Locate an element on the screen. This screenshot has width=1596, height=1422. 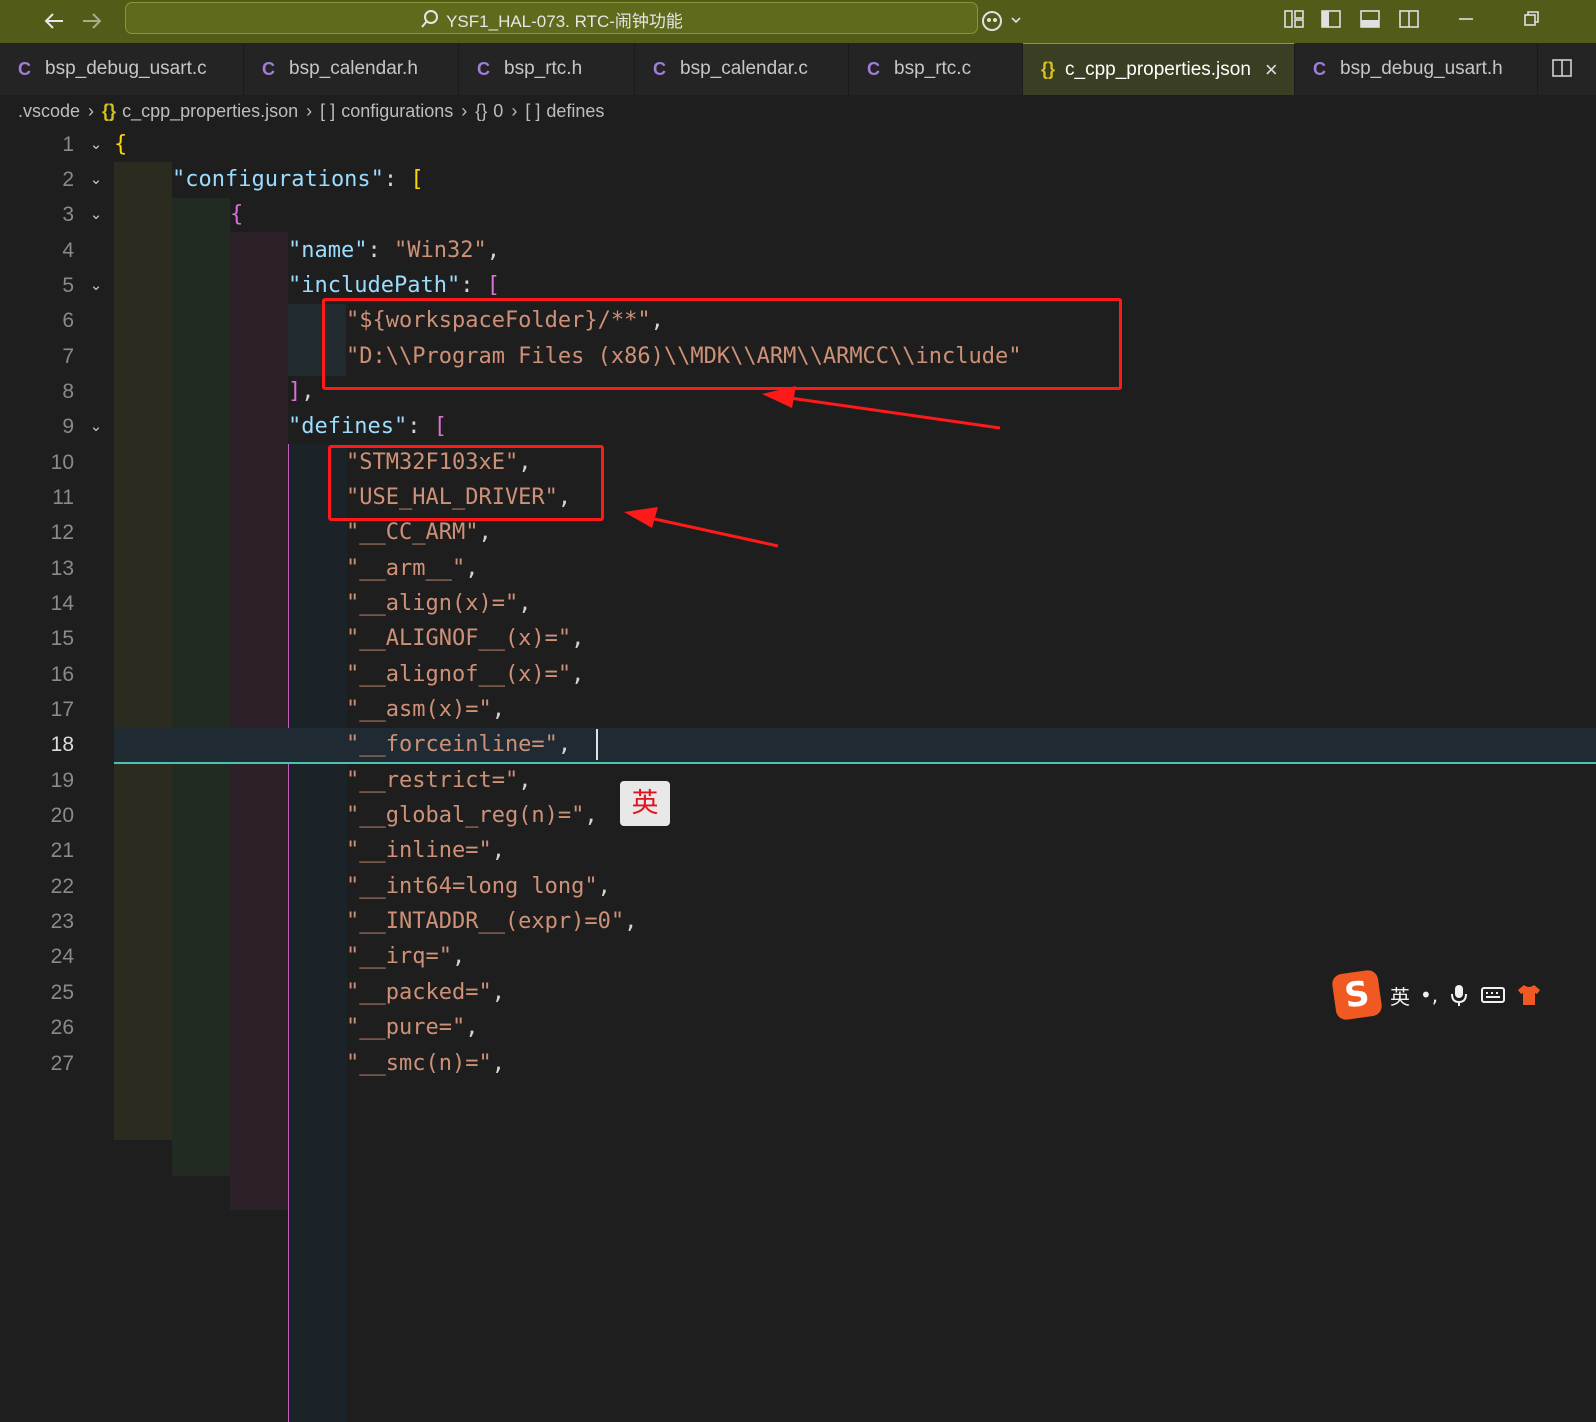
shirt-icon is located at coordinates (1529, 995).